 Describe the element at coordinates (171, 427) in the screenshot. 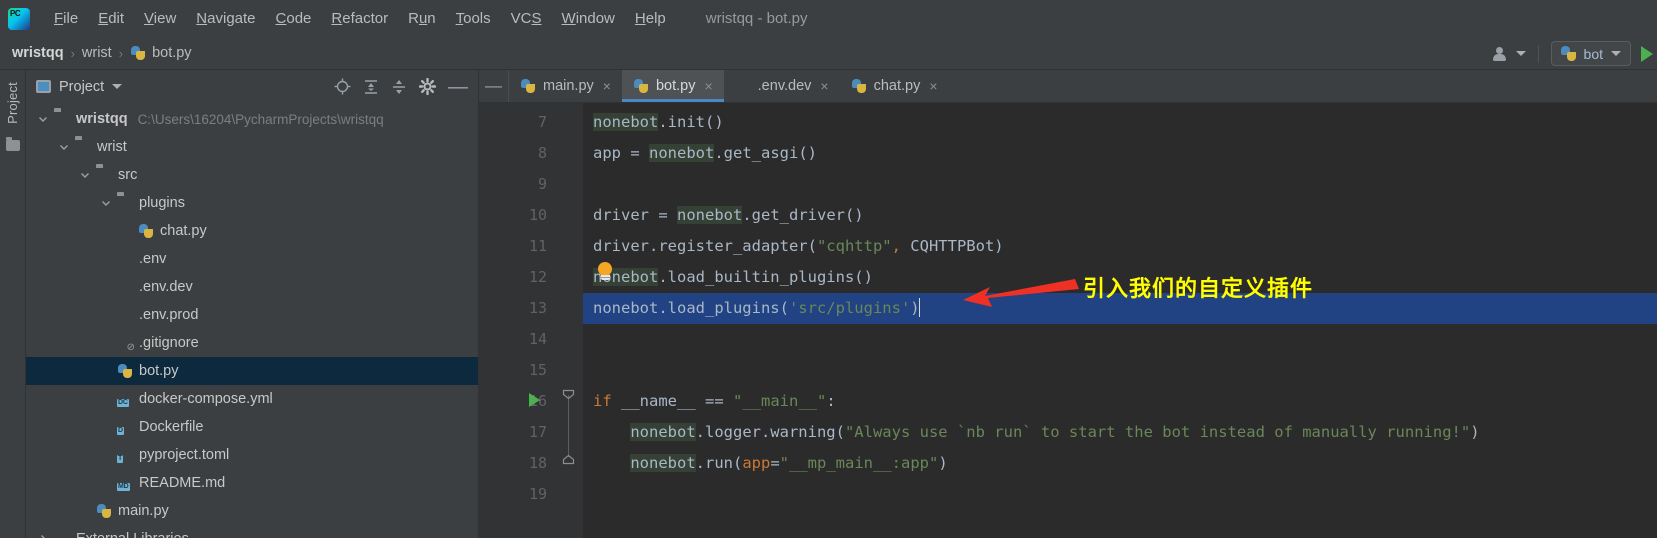

I see `tree-item-label: Dockerfile` at that location.